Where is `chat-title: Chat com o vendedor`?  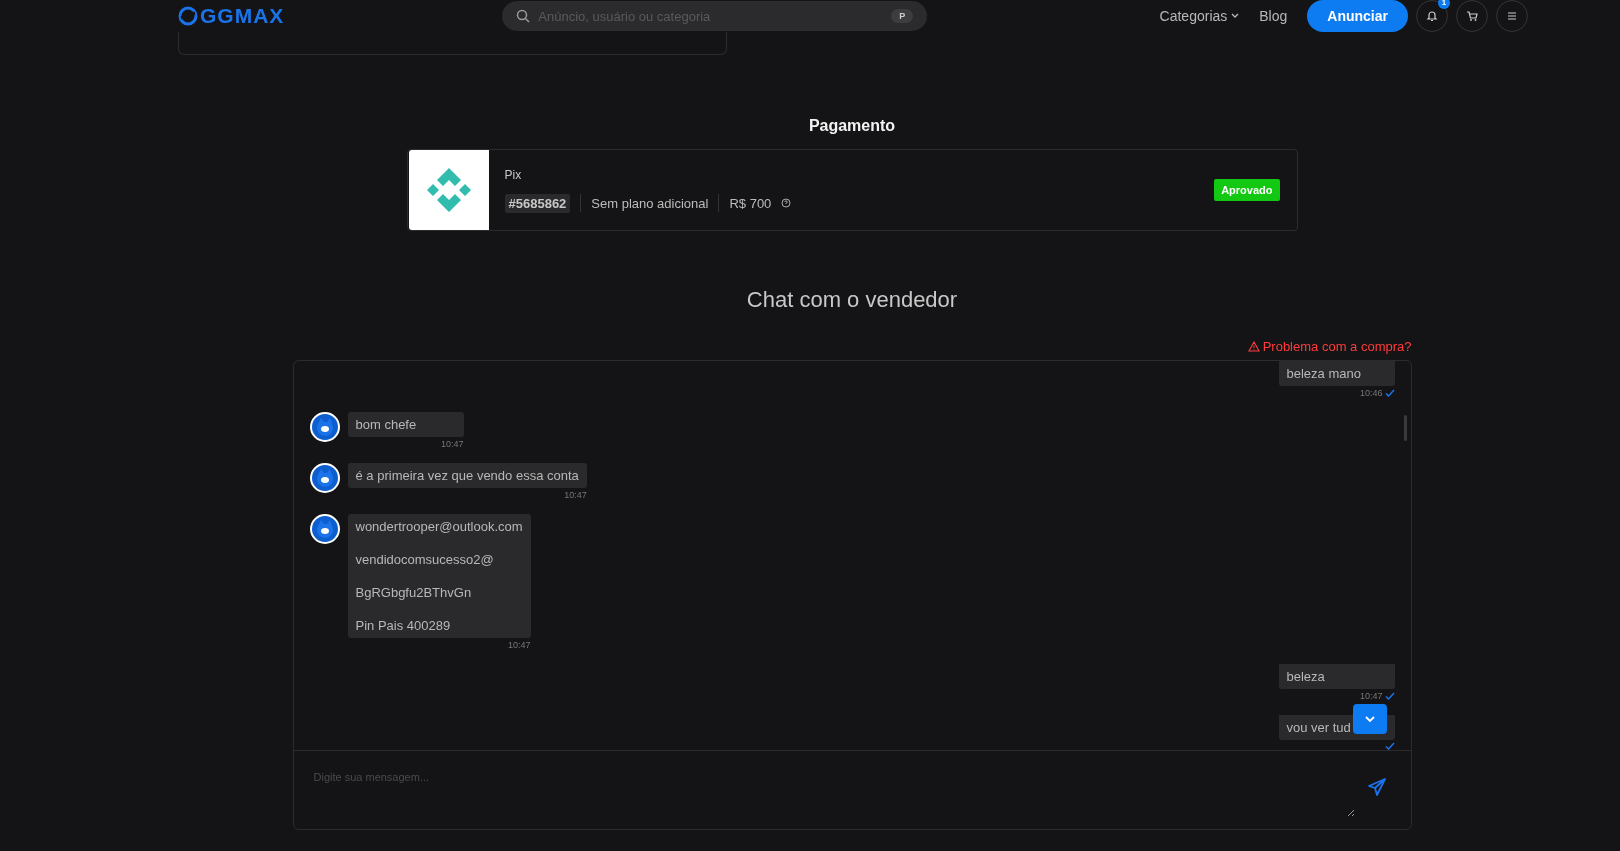 chat-title: Chat com o vendedor is located at coordinates (852, 300).